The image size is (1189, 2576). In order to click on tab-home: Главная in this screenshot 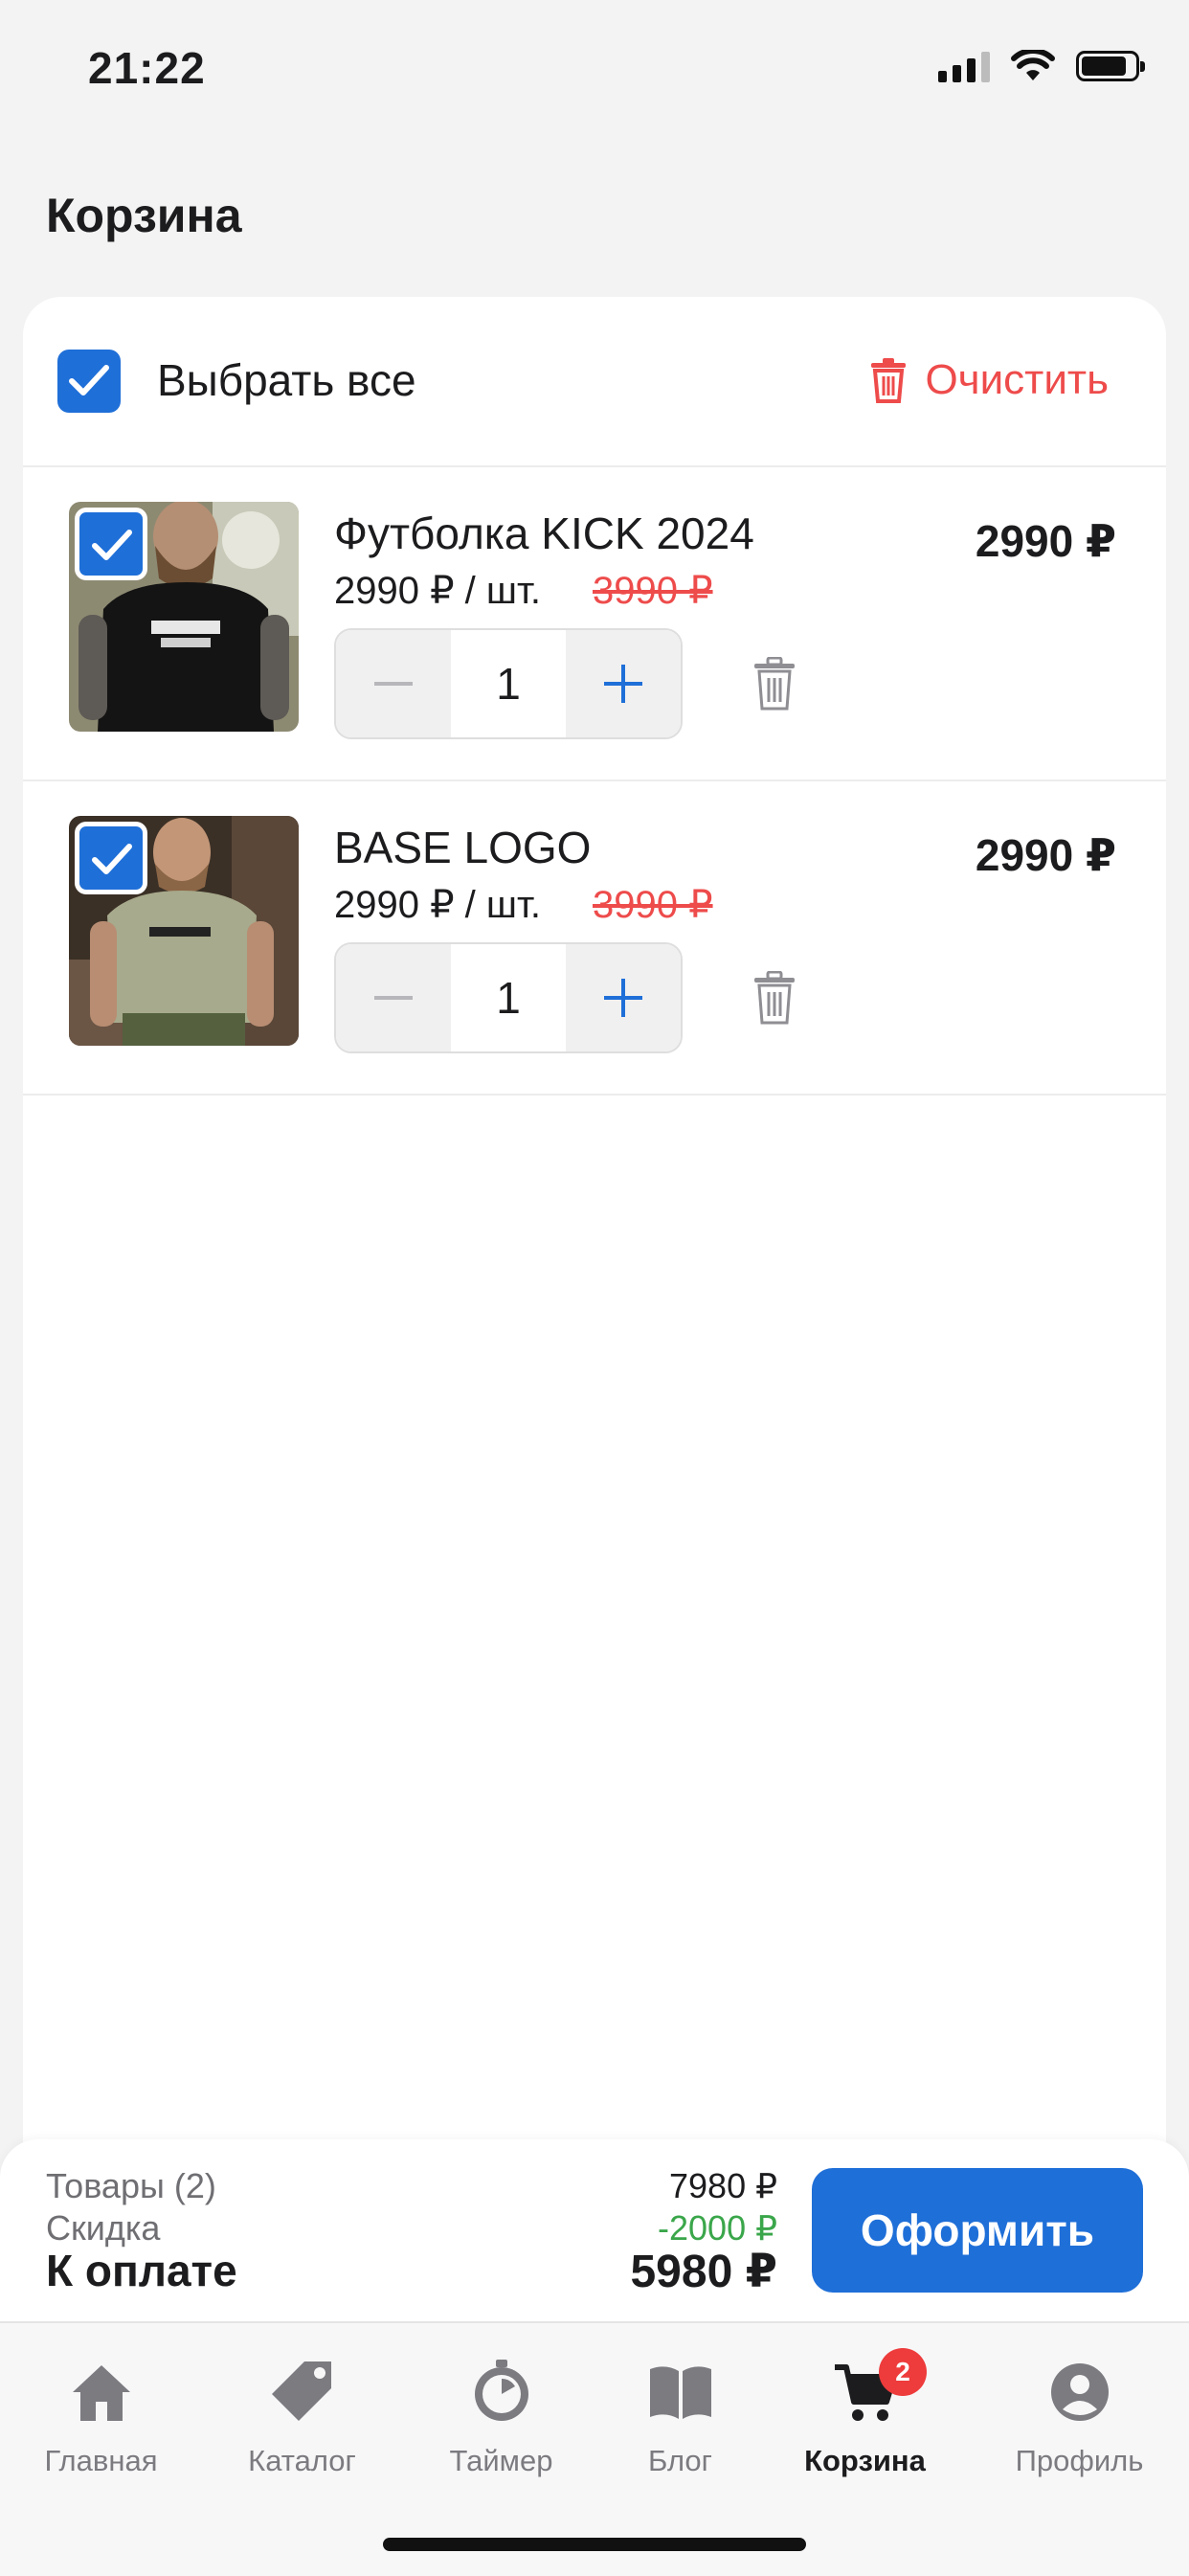, I will do `click(101, 2418)`.